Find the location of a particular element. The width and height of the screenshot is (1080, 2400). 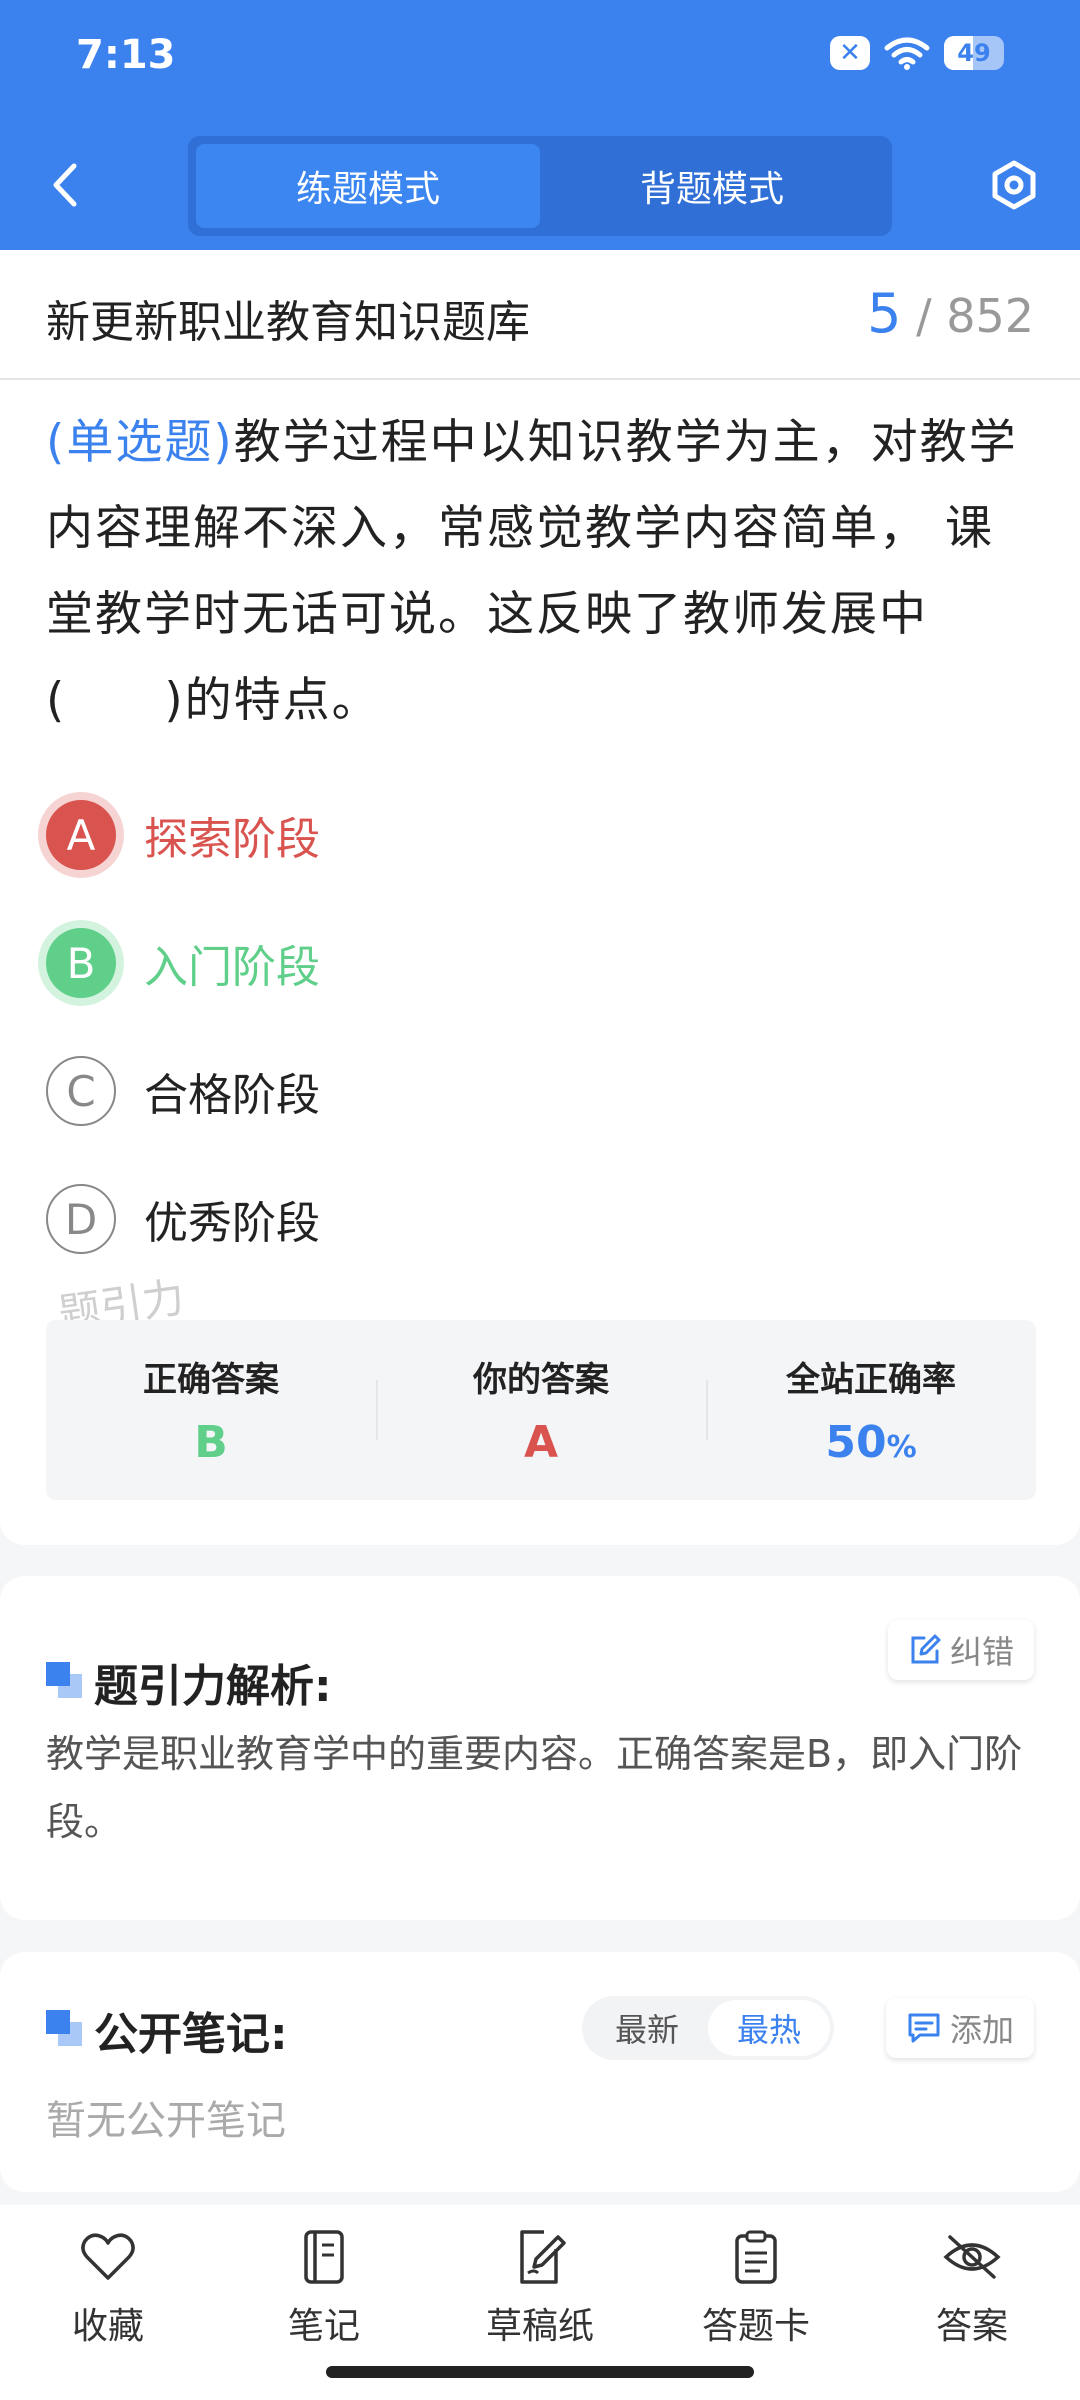

settings-hexagon-icon is located at coordinates (1014, 185).